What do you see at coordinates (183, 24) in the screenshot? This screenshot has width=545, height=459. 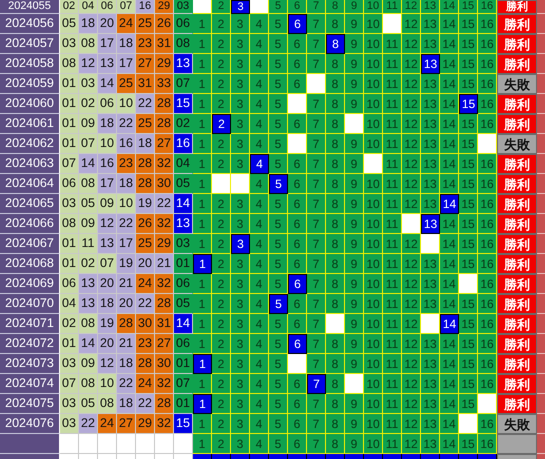 I see `bonus-number-cell: 06` at bounding box center [183, 24].